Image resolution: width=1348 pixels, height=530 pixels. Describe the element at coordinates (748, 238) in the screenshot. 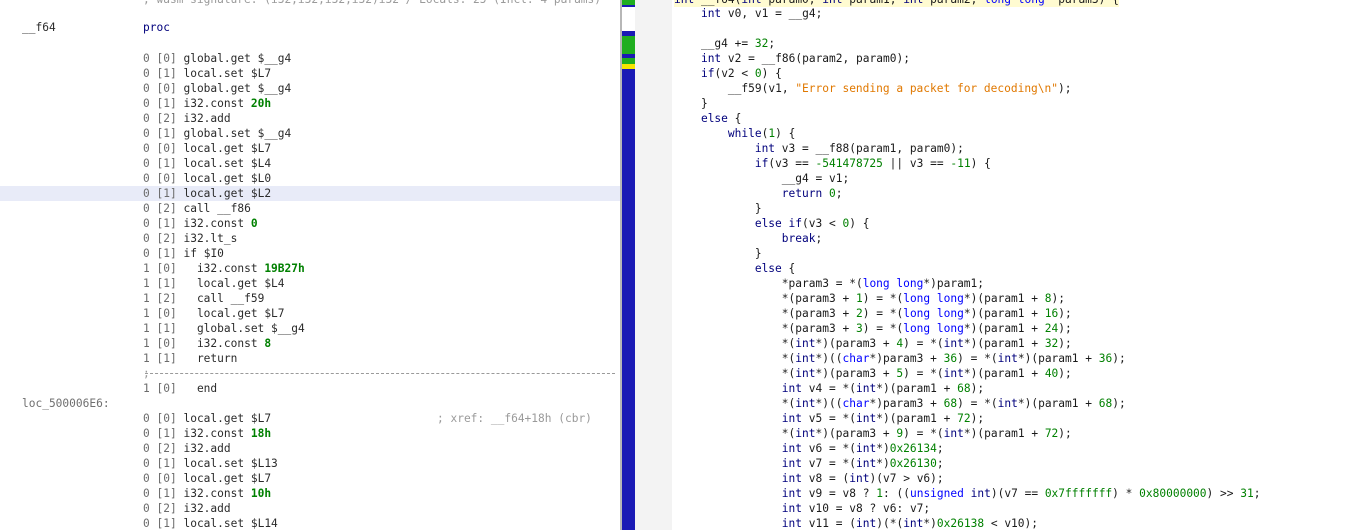

I see `decompiled-line: break;` at that location.